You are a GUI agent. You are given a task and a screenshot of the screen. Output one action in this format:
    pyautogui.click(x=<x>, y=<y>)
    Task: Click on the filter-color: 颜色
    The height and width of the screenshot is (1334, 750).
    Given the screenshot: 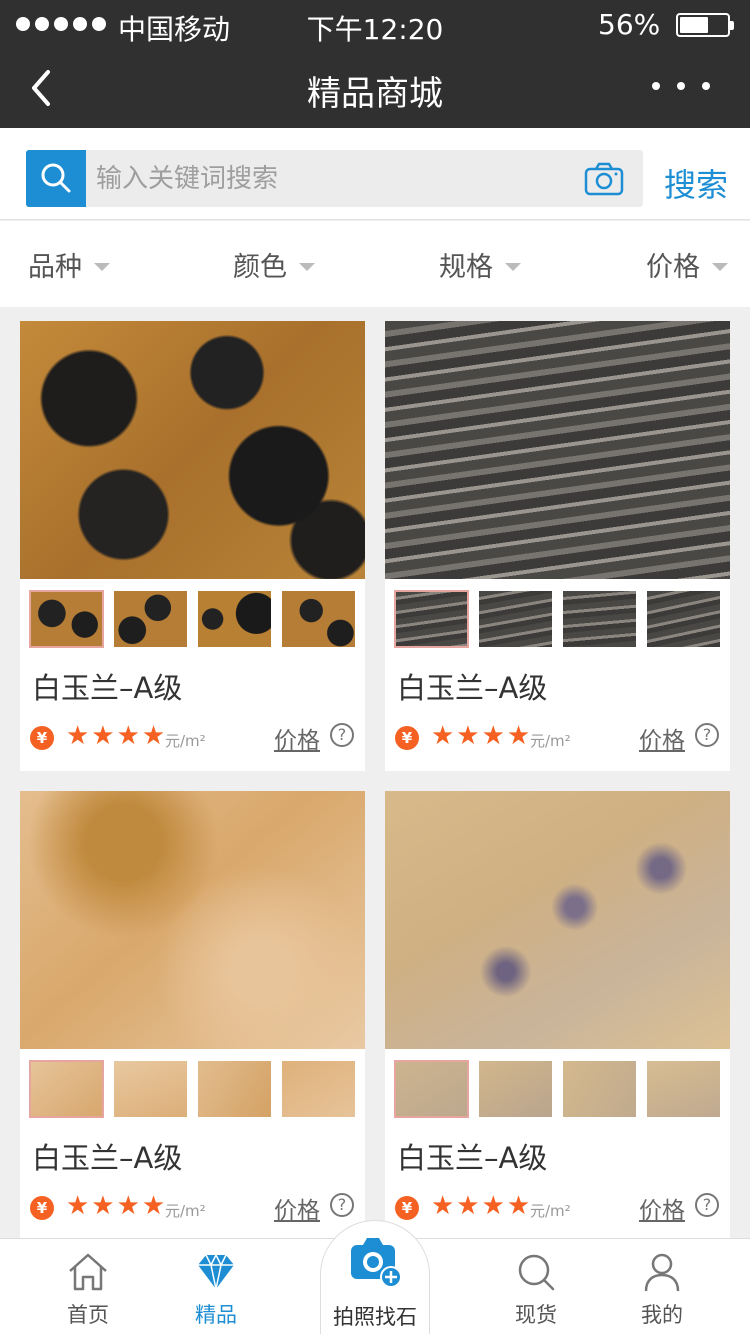 What is the action you would take?
    pyautogui.click(x=274, y=264)
    